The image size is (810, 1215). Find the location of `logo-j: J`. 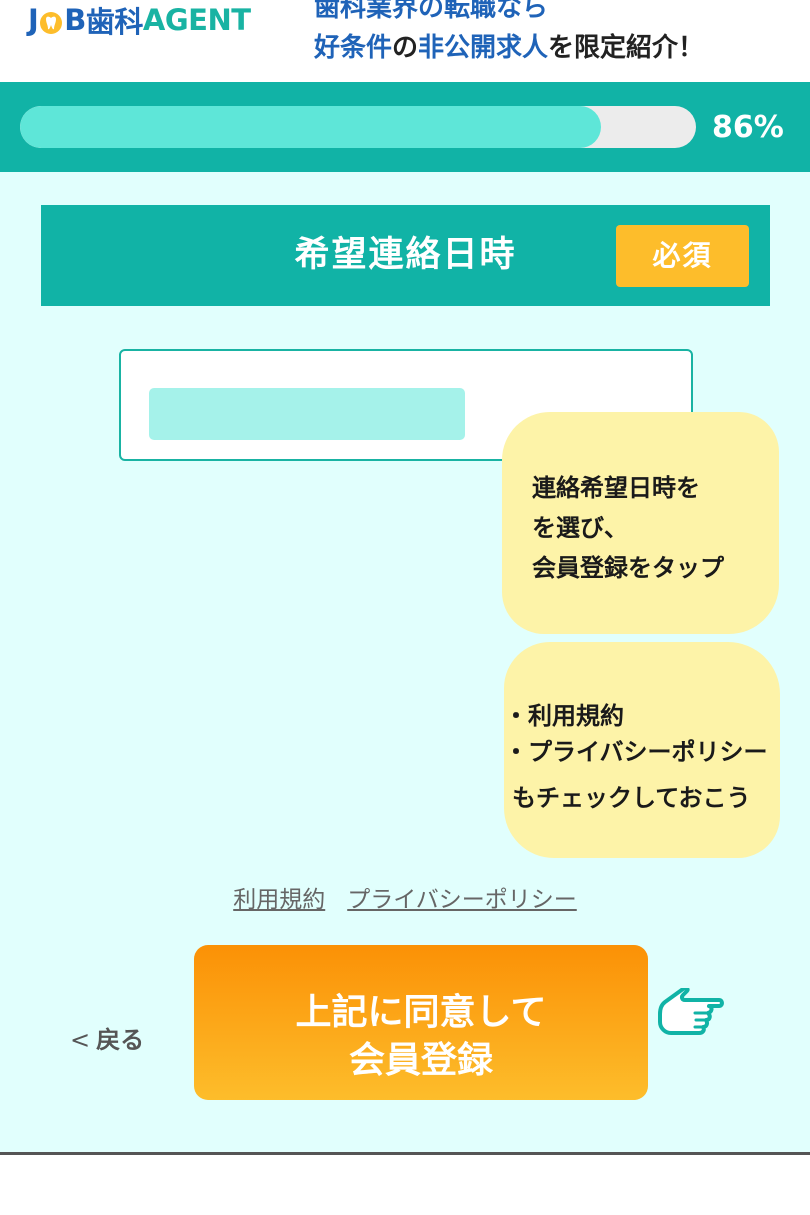

logo-j: J is located at coordinates (33, 20).